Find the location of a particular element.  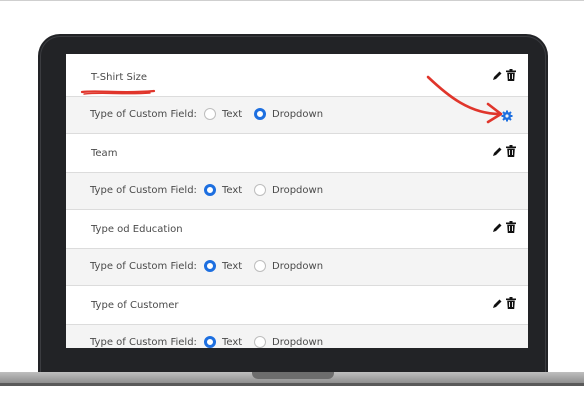

laptop-base-notch is located at coordinates (293, 375).